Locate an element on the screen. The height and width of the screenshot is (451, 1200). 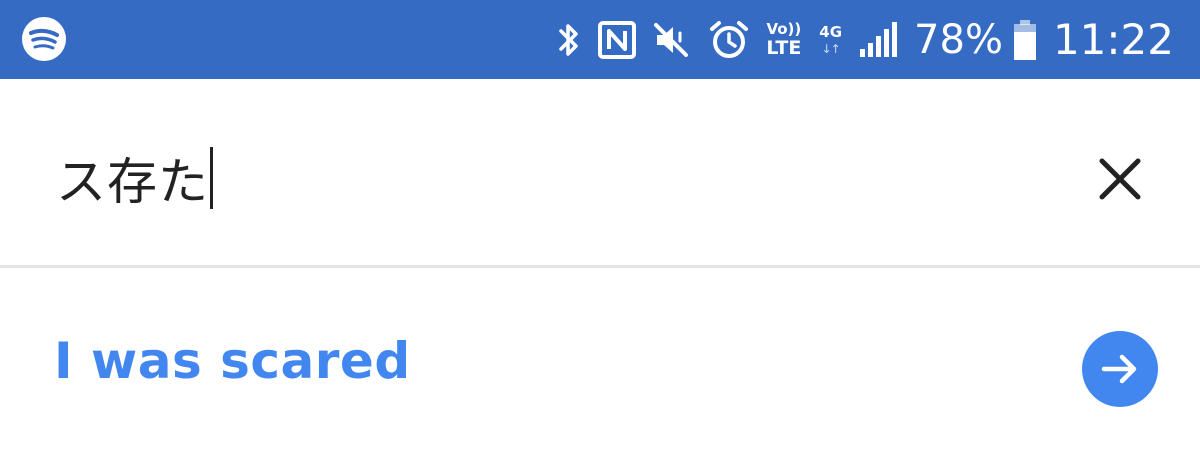
volte-label: Vo)) is located at coordinates (784, 28).